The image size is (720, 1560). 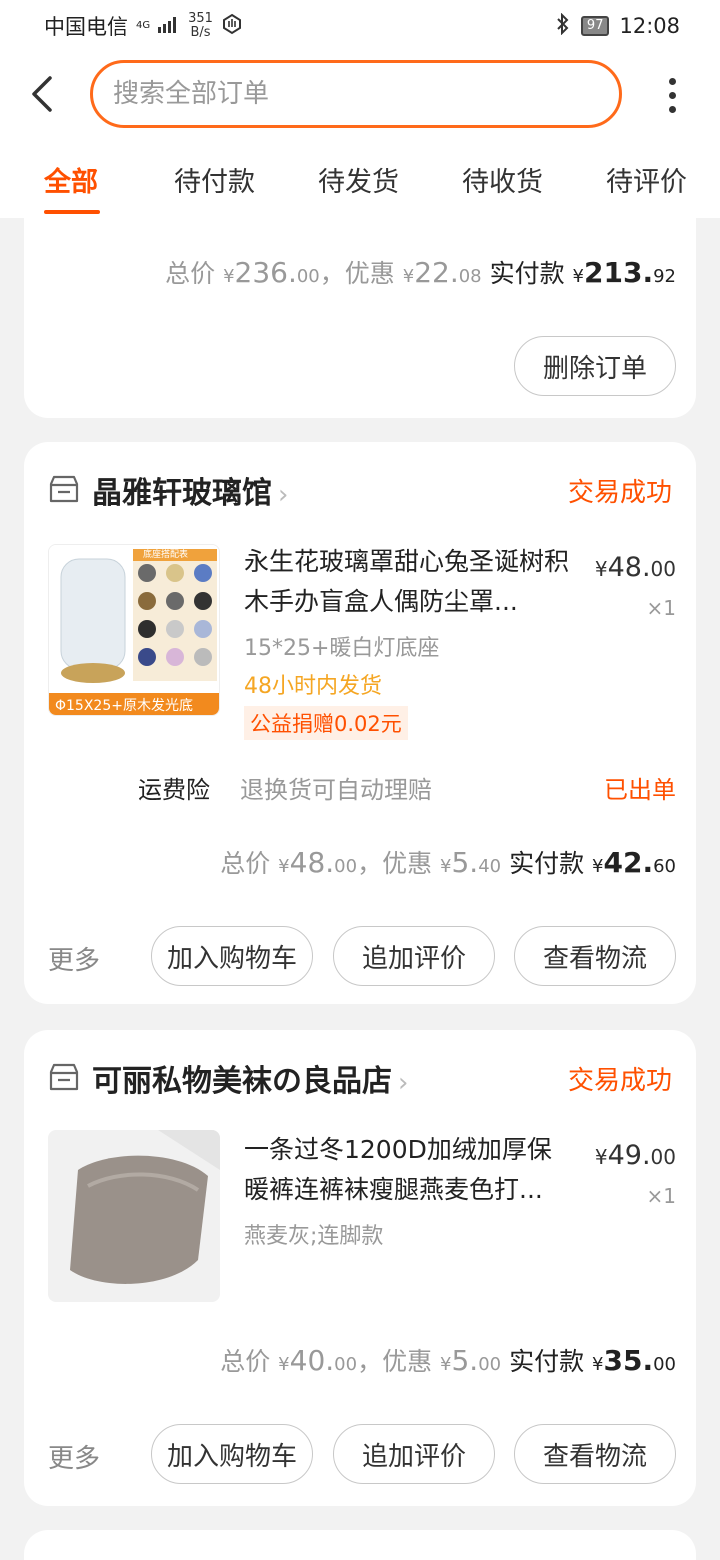 What do you see at coordinates (502, 179) in the screenshot?
I see `tab-pending-receipt: 待收货` at bounding box center [502, 179].